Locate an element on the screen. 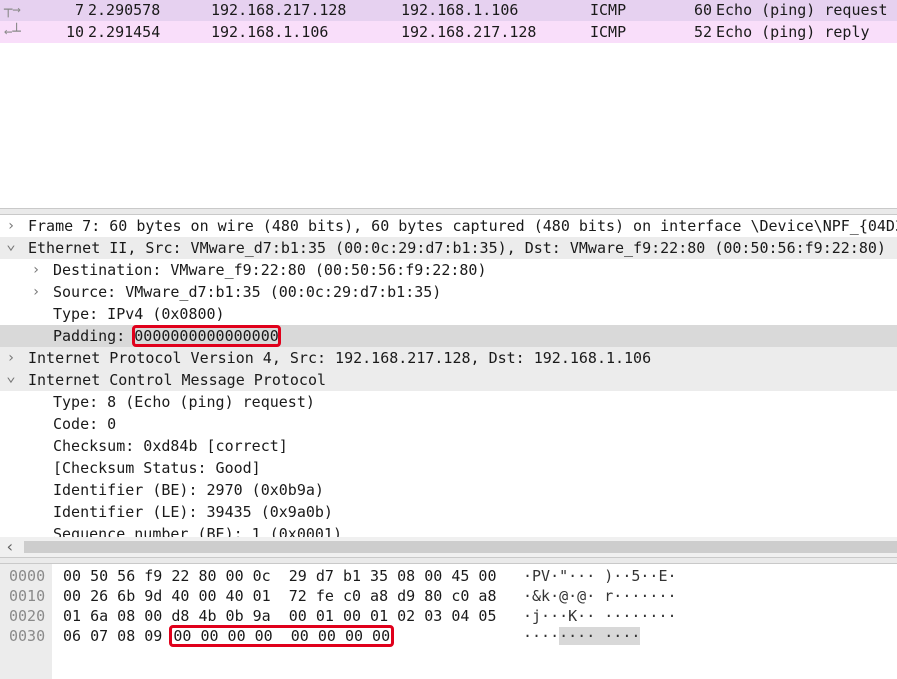  ascii-bytes: ········ ···· is located at coordinates (582, 636).